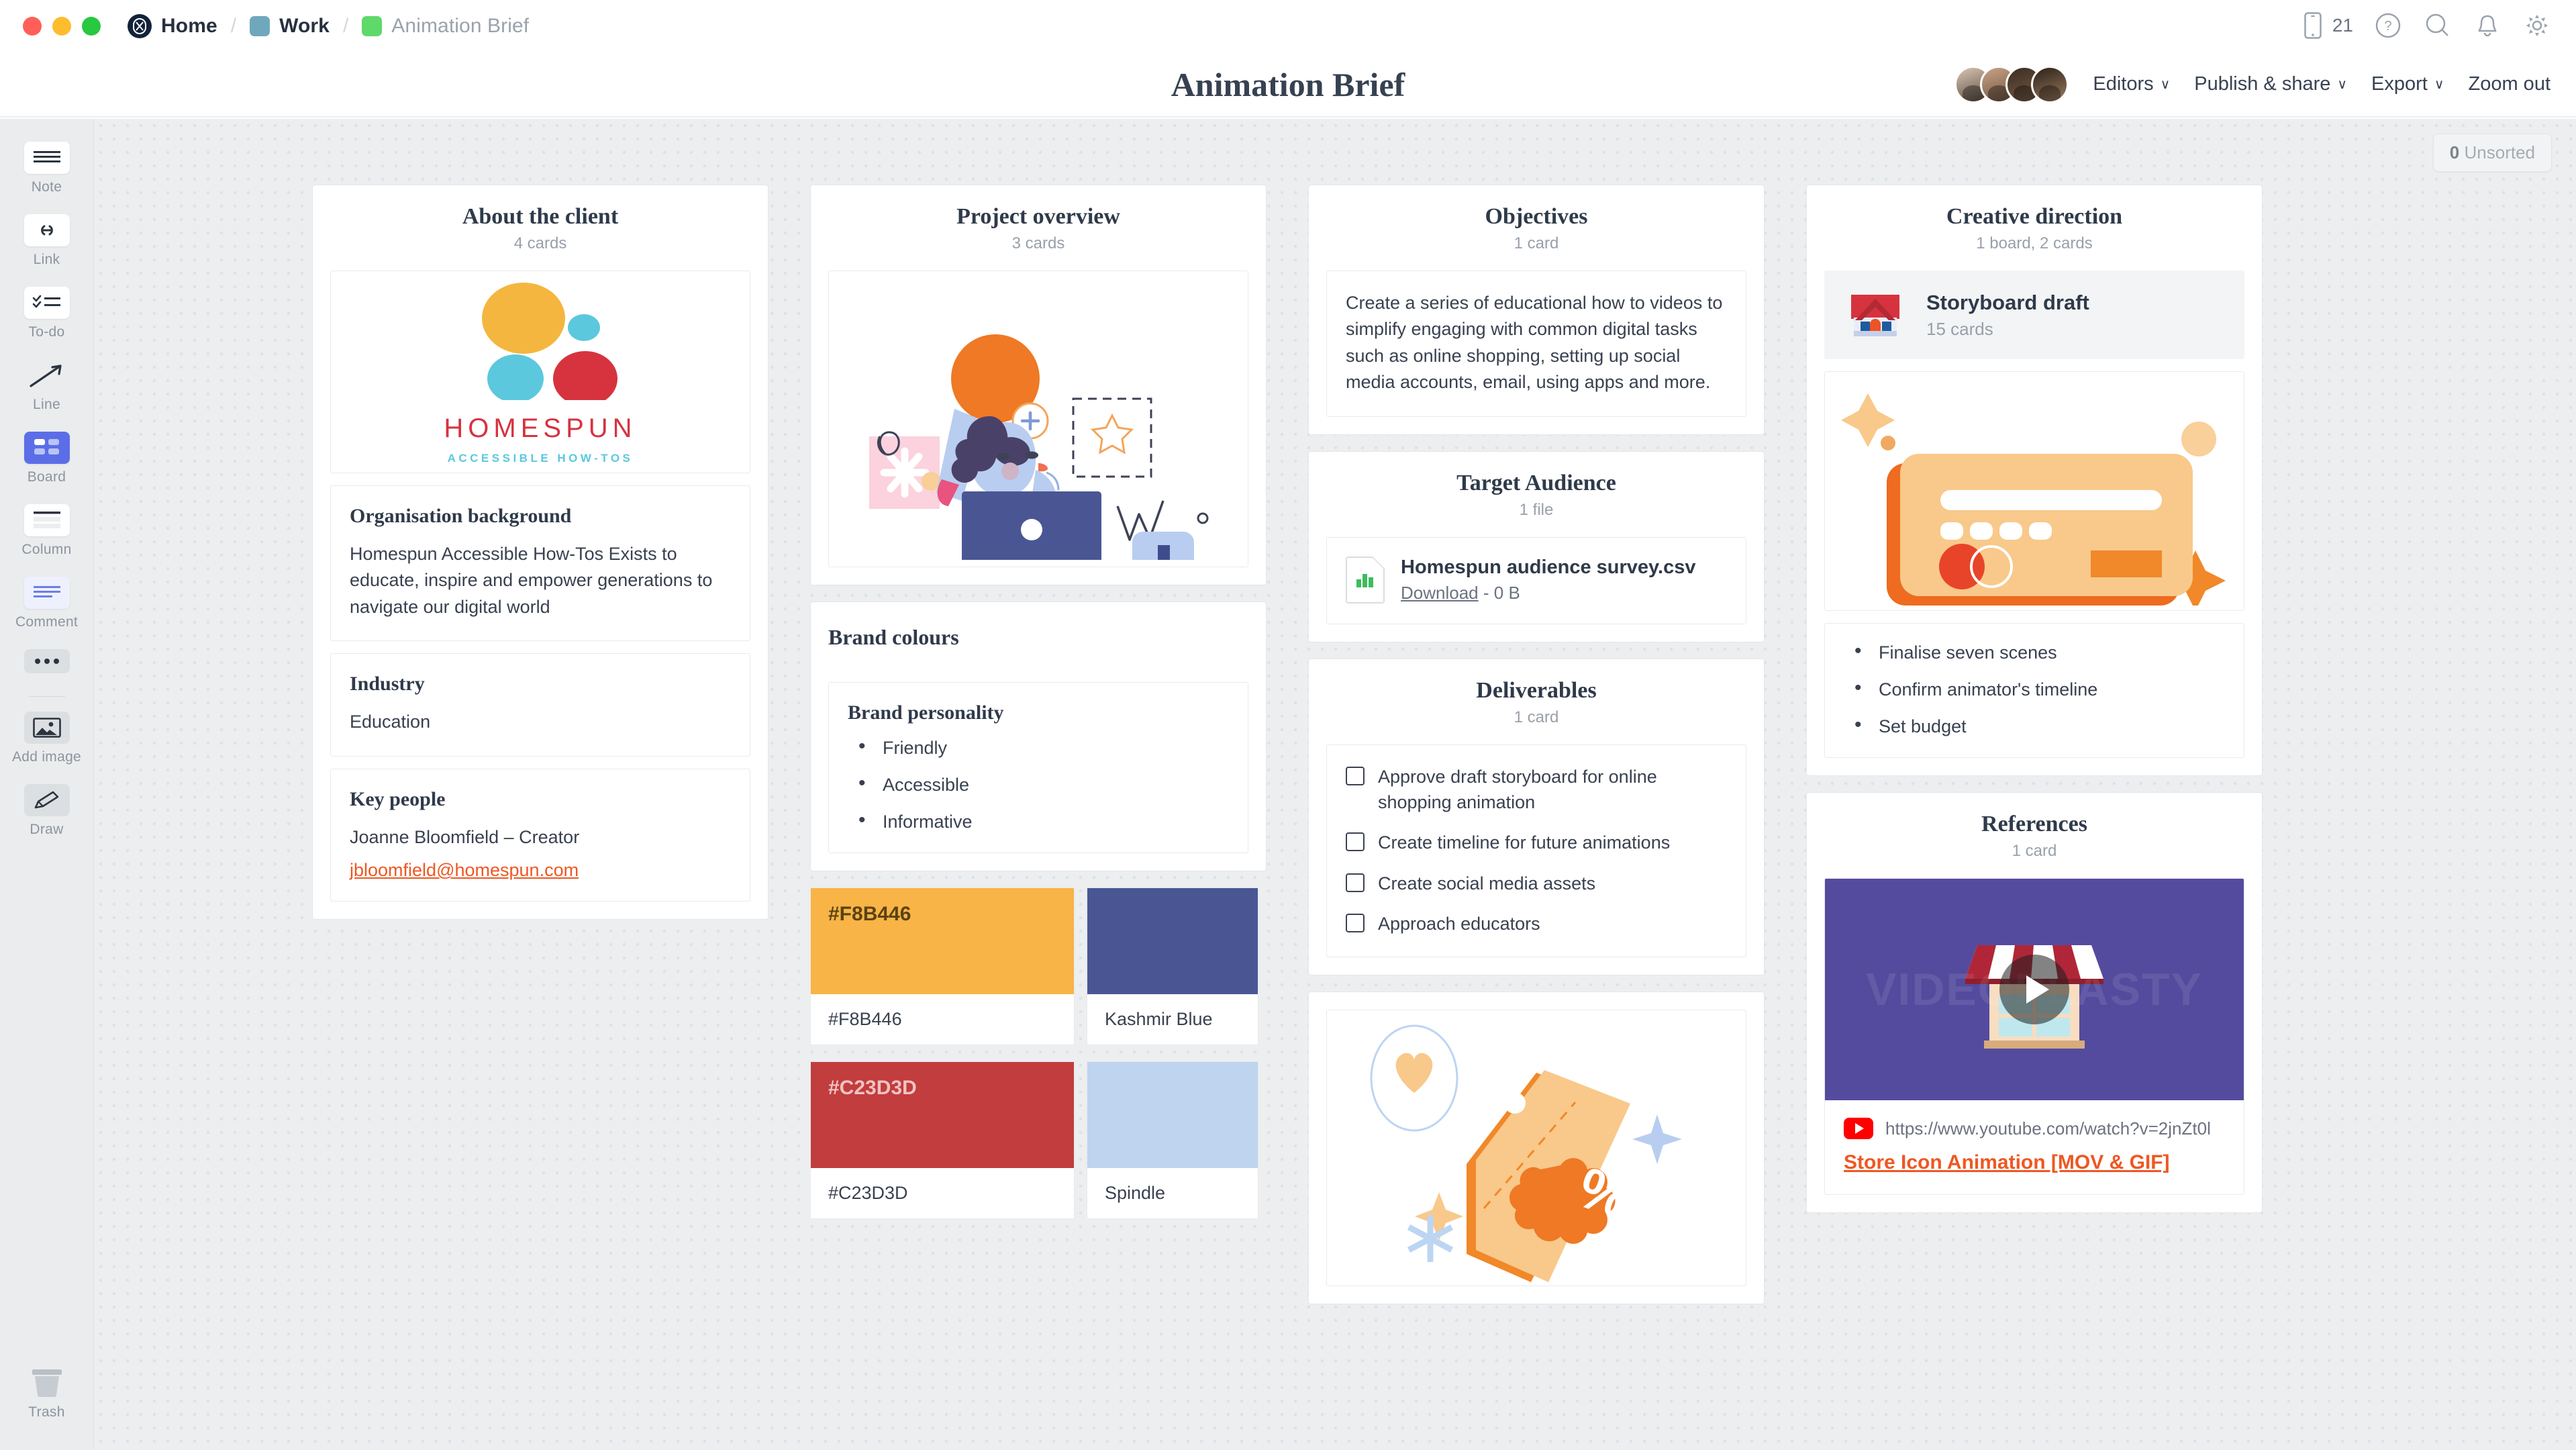 The width and height of the screenshot is (2576, 1450). What do you see at coordinates (2034, 1162) in the screenshot?
I see `video-title-link: Store Icon Animation [MOV & GIF]` at bounding box center [2034, 1162].